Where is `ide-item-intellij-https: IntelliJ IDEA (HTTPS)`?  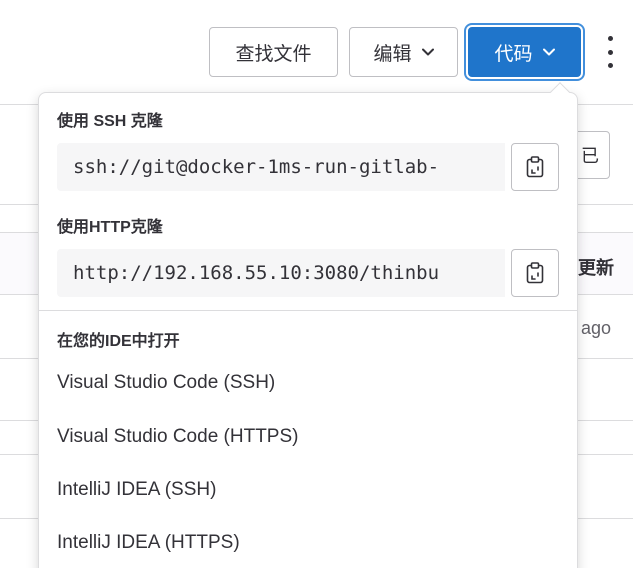
ide-item-intellij-https: IntelliJ IDEA (HTTPS) is located at coordinates (148, 543).